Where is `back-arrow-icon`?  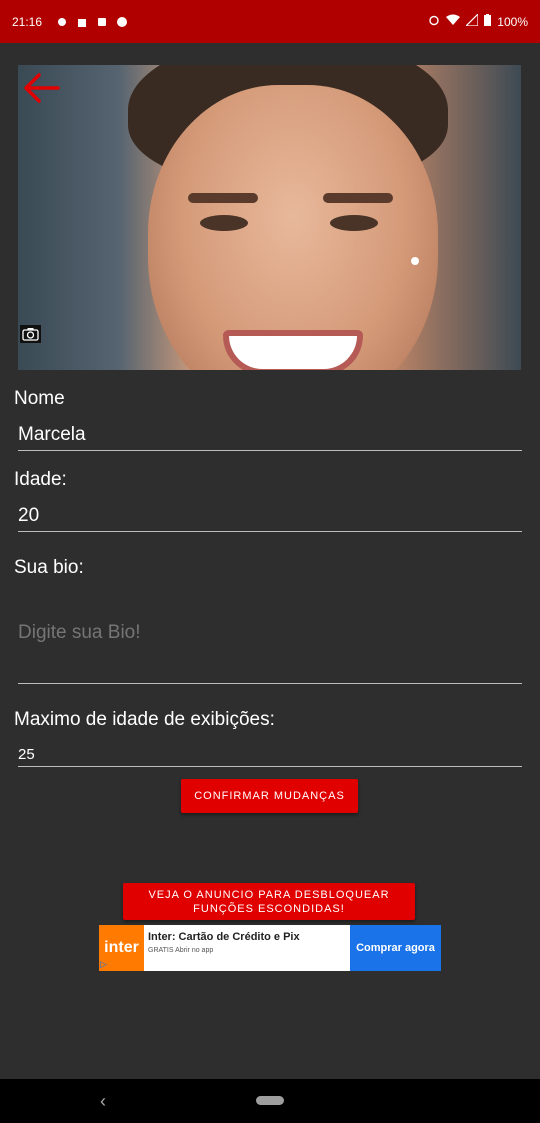
back-arrow-icon is located at coordinates (42, 88).